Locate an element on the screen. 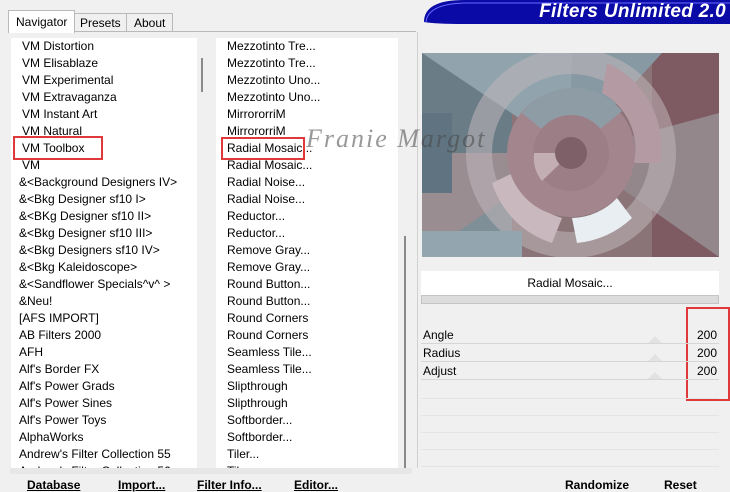  slider-radius-knob is located at coordinates (655, 357).